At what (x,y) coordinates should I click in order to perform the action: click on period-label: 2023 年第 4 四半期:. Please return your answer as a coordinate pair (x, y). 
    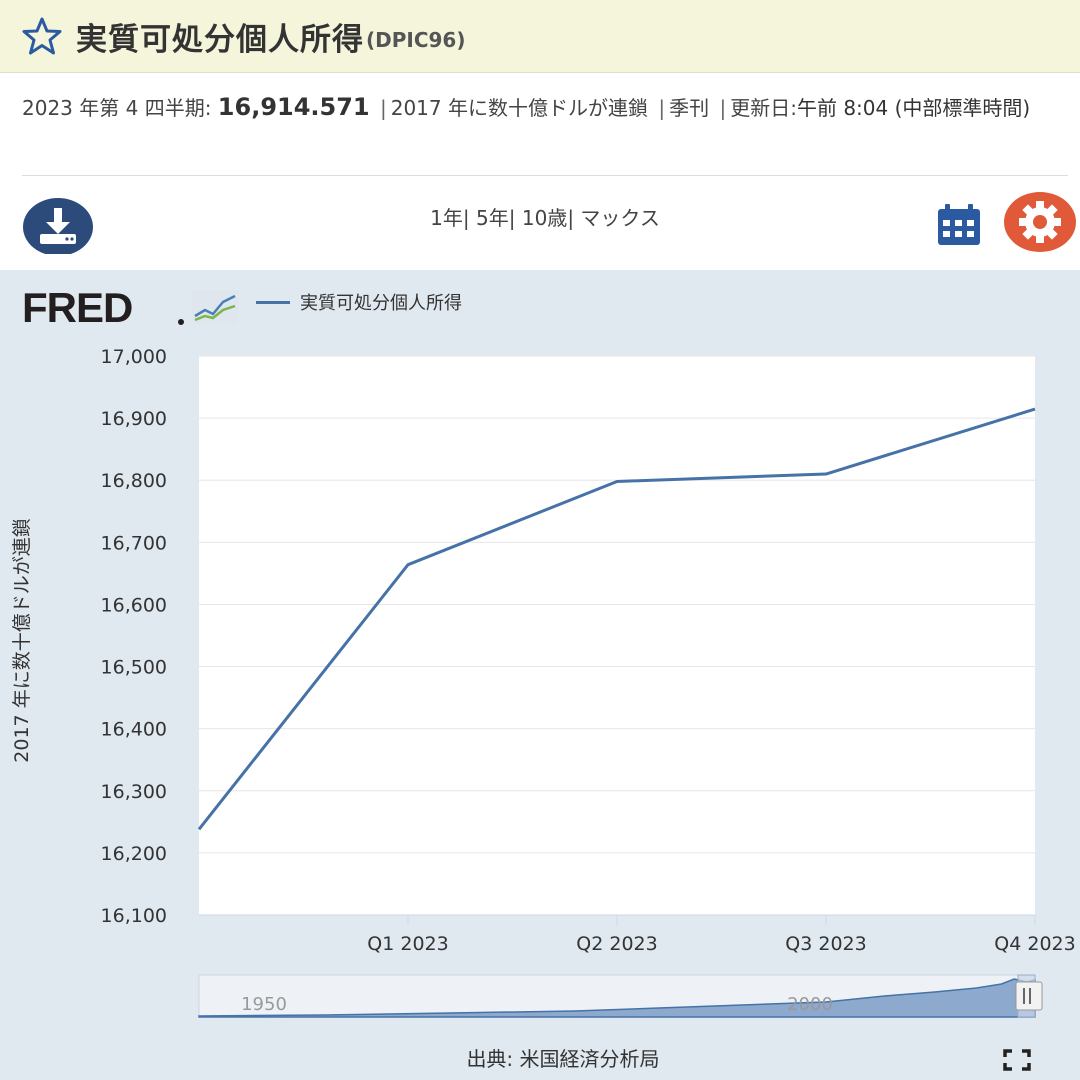
    Looking at the image, I should click on (117, 108).